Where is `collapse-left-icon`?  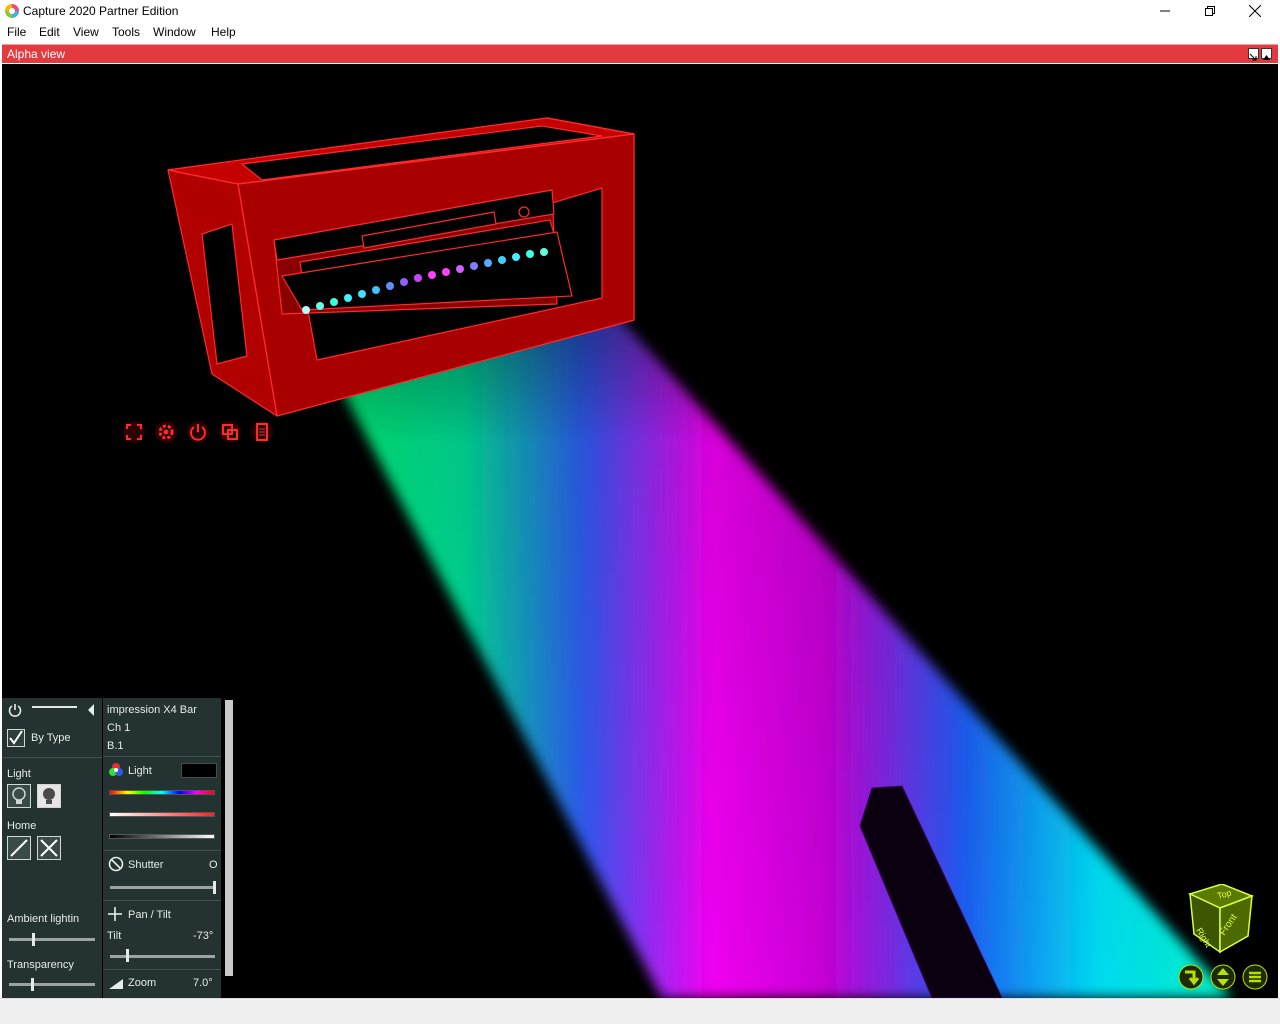 collapse-left-icon is located at coordinates (91, 710).